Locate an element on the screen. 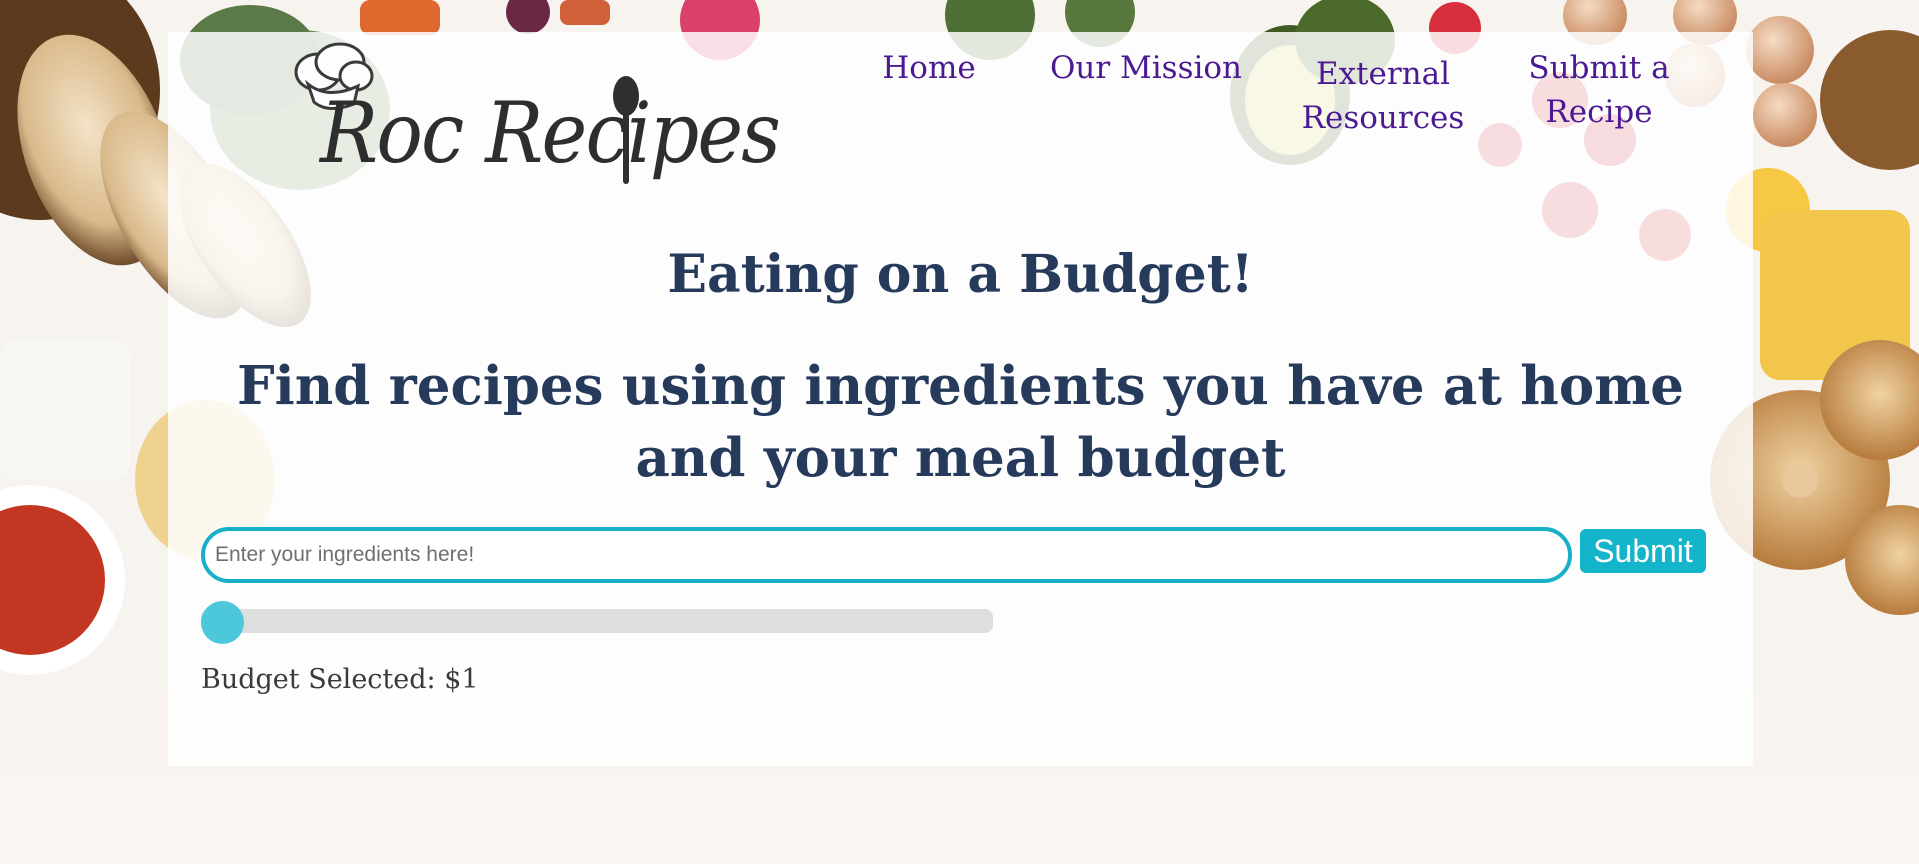 This screenshot has width=1919, height=864. page-title: Eating on a Budget! is located at coordinates (960, 274).